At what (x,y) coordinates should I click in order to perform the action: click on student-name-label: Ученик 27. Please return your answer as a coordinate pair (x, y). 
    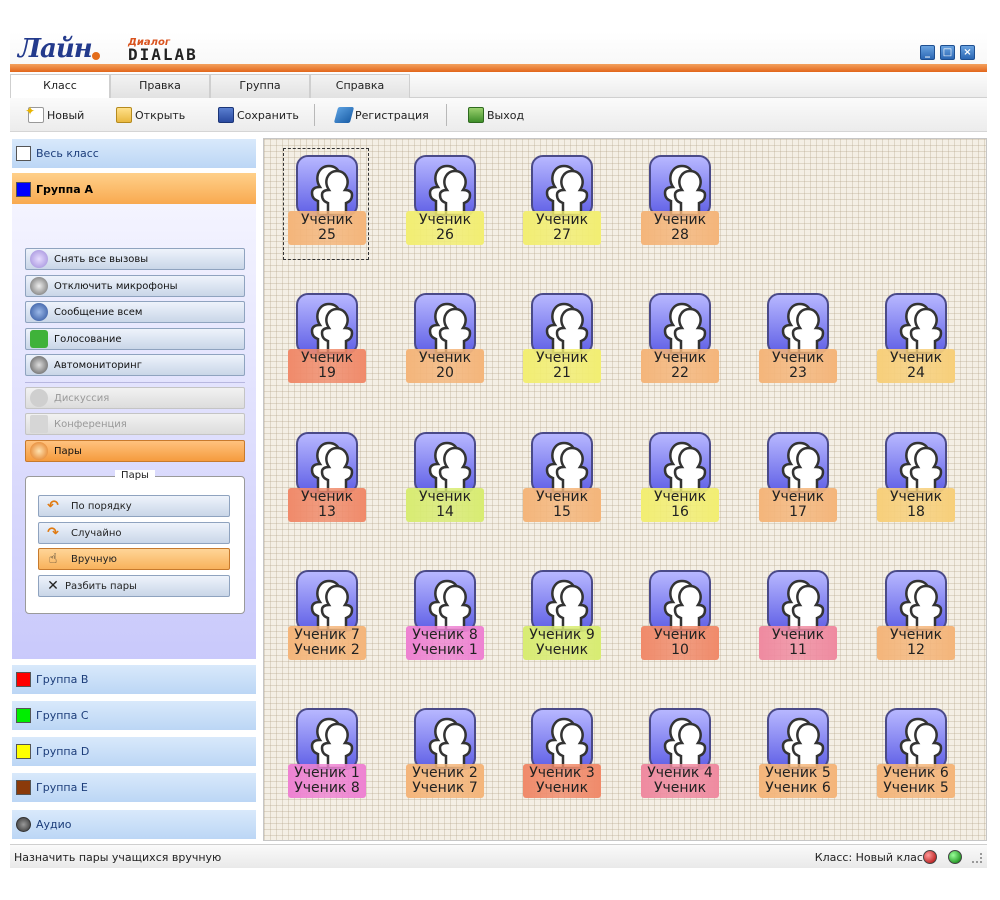
    Looking at the image, I should click on (562, 228).